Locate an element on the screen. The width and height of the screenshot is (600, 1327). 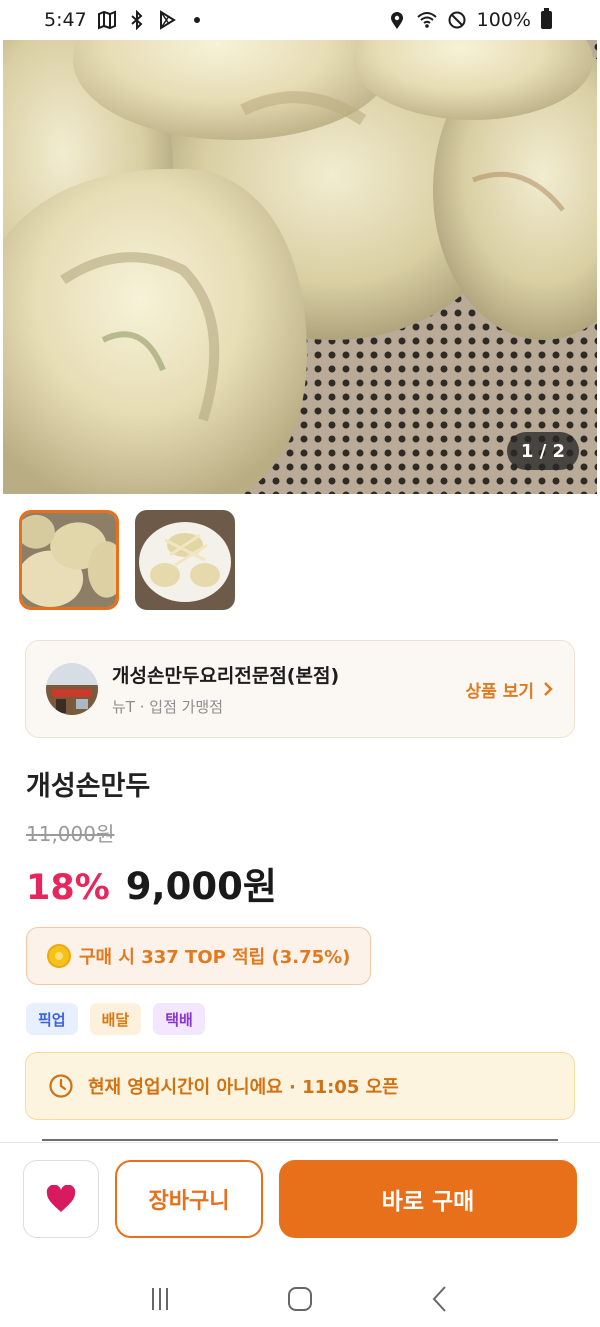
cart-button: 장바구니 is located at coordinates (189, 1199).